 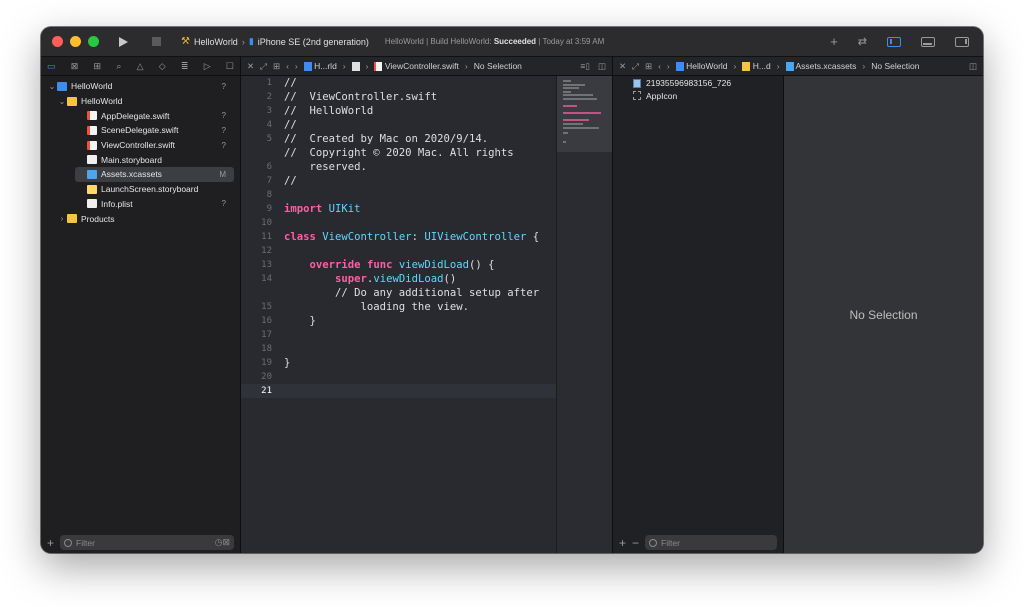 What do you see at coordinates (140, 145) in the screenshot?
I see `tree-item: ViewController.swift?` at bounding box center [140, 145].